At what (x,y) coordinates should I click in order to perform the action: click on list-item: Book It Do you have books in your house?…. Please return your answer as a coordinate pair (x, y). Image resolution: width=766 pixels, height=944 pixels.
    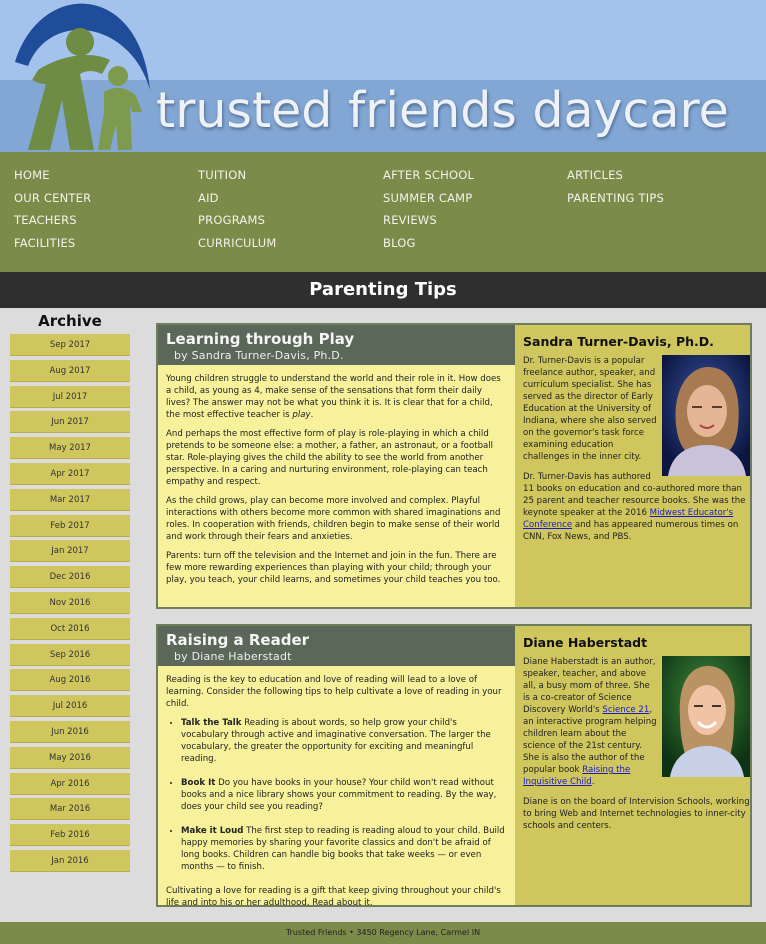
    Looking at the image, I should click on (344, 795).